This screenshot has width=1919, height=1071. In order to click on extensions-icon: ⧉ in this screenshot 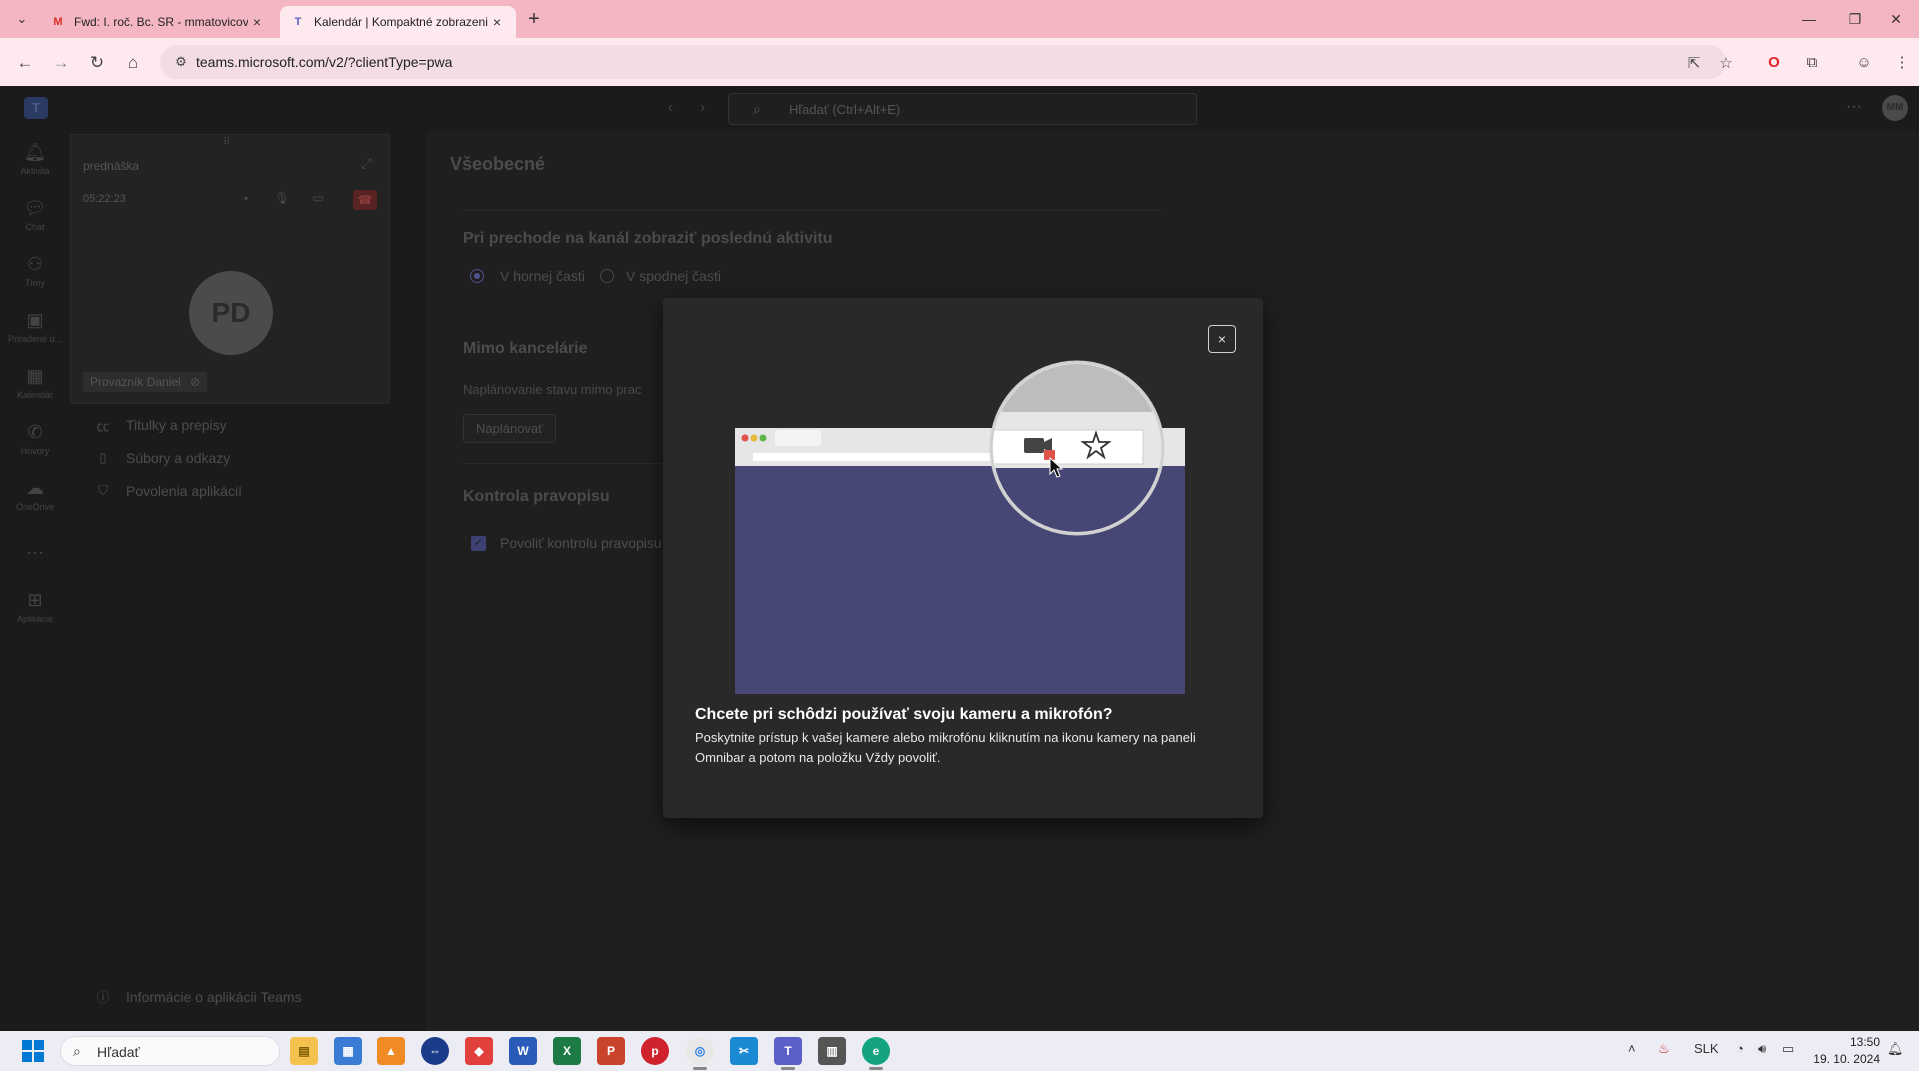, I will do `click(1812, 62)`.